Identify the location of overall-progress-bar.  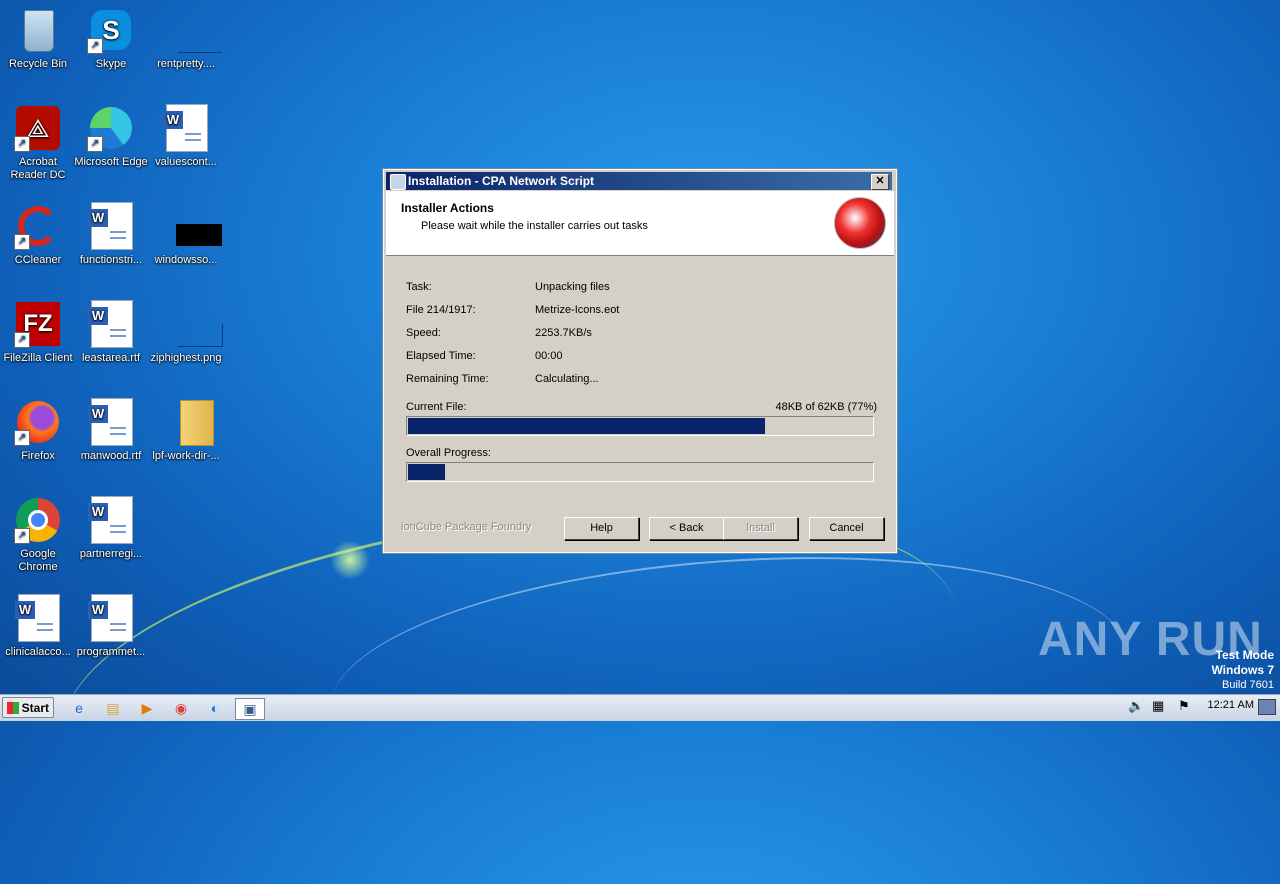
(640, 472).